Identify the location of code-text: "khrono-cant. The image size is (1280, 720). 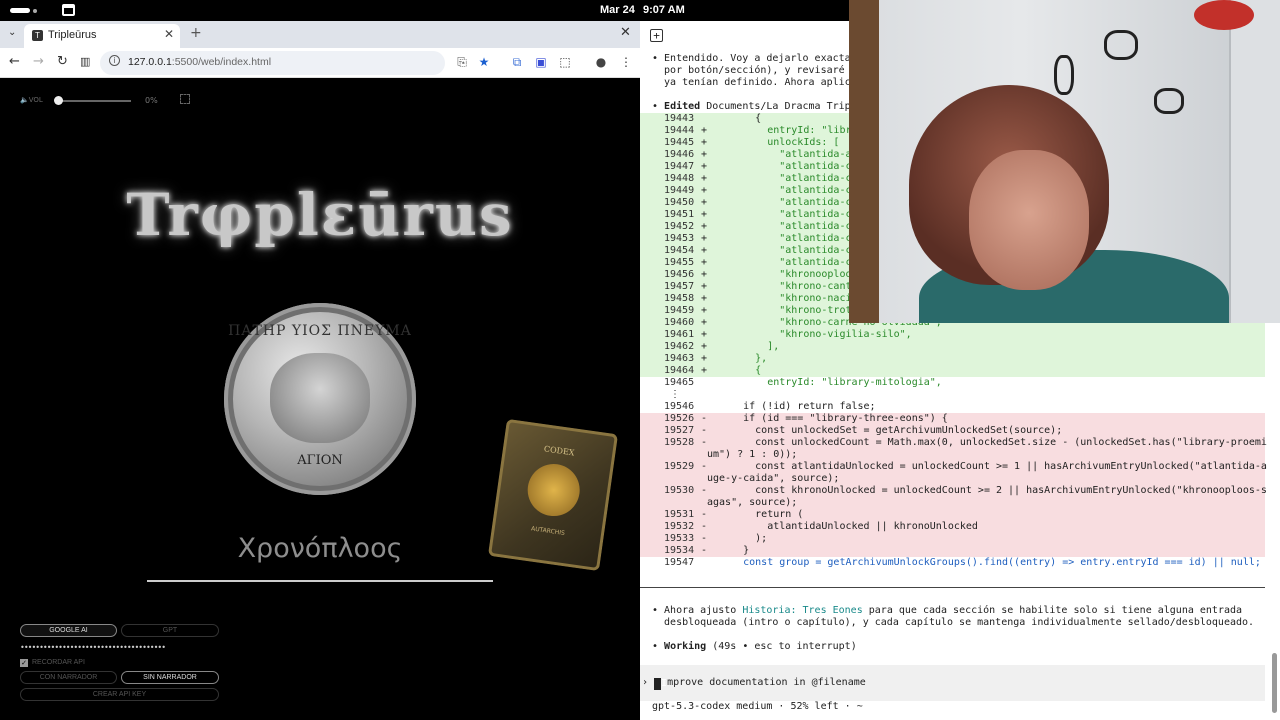
(779, 286).